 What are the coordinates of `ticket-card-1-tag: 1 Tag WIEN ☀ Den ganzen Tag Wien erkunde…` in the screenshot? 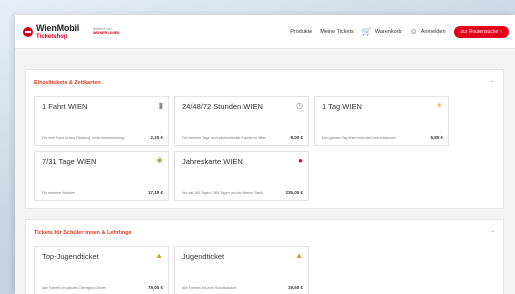 It's located at (381, 121).